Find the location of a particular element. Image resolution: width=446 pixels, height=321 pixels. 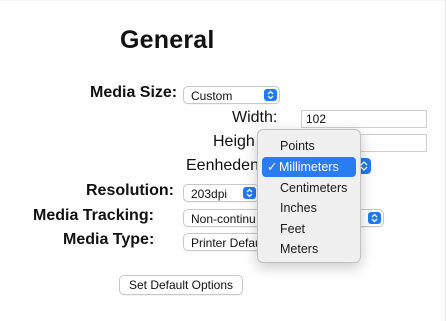

width-label: Width: is located at coordinates (255, 117).